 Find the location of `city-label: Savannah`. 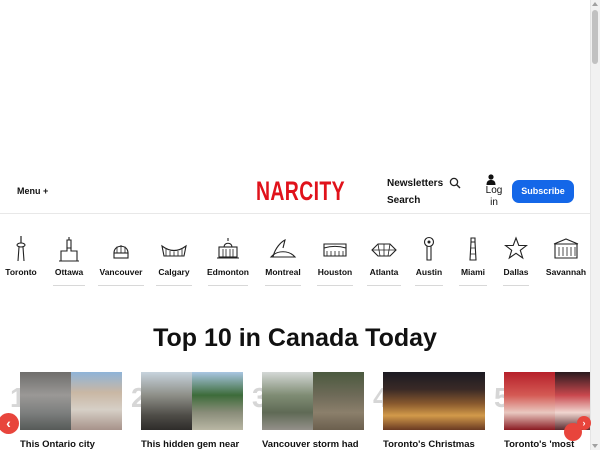

city-label: Savannah is located at coordinates (566, 272).